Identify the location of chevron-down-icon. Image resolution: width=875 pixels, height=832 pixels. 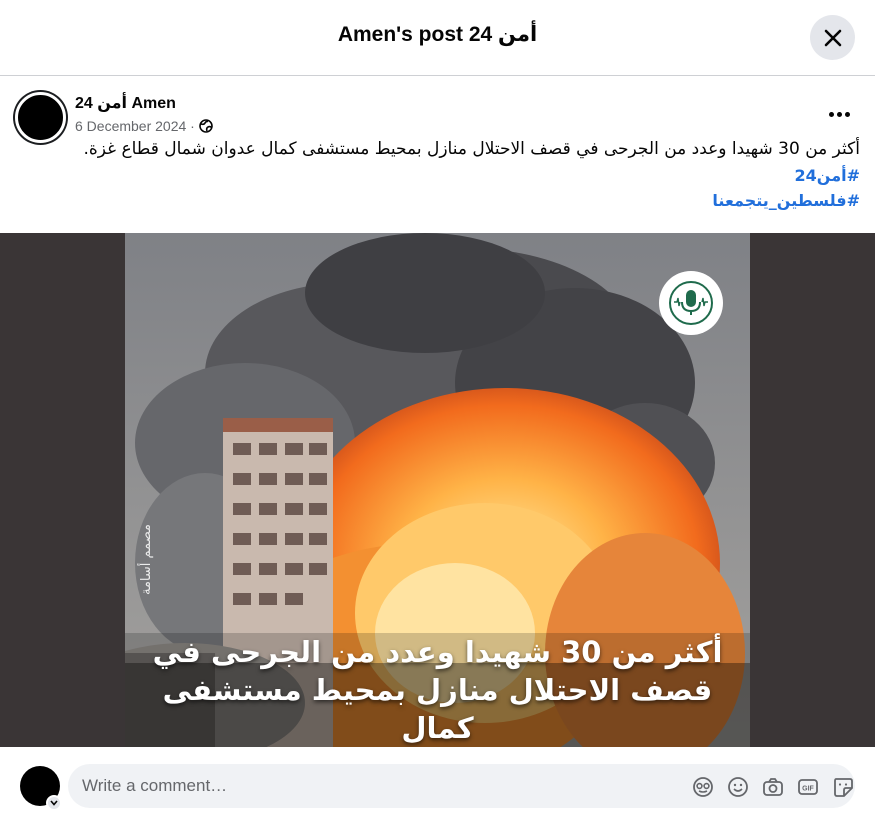
(54, 803).